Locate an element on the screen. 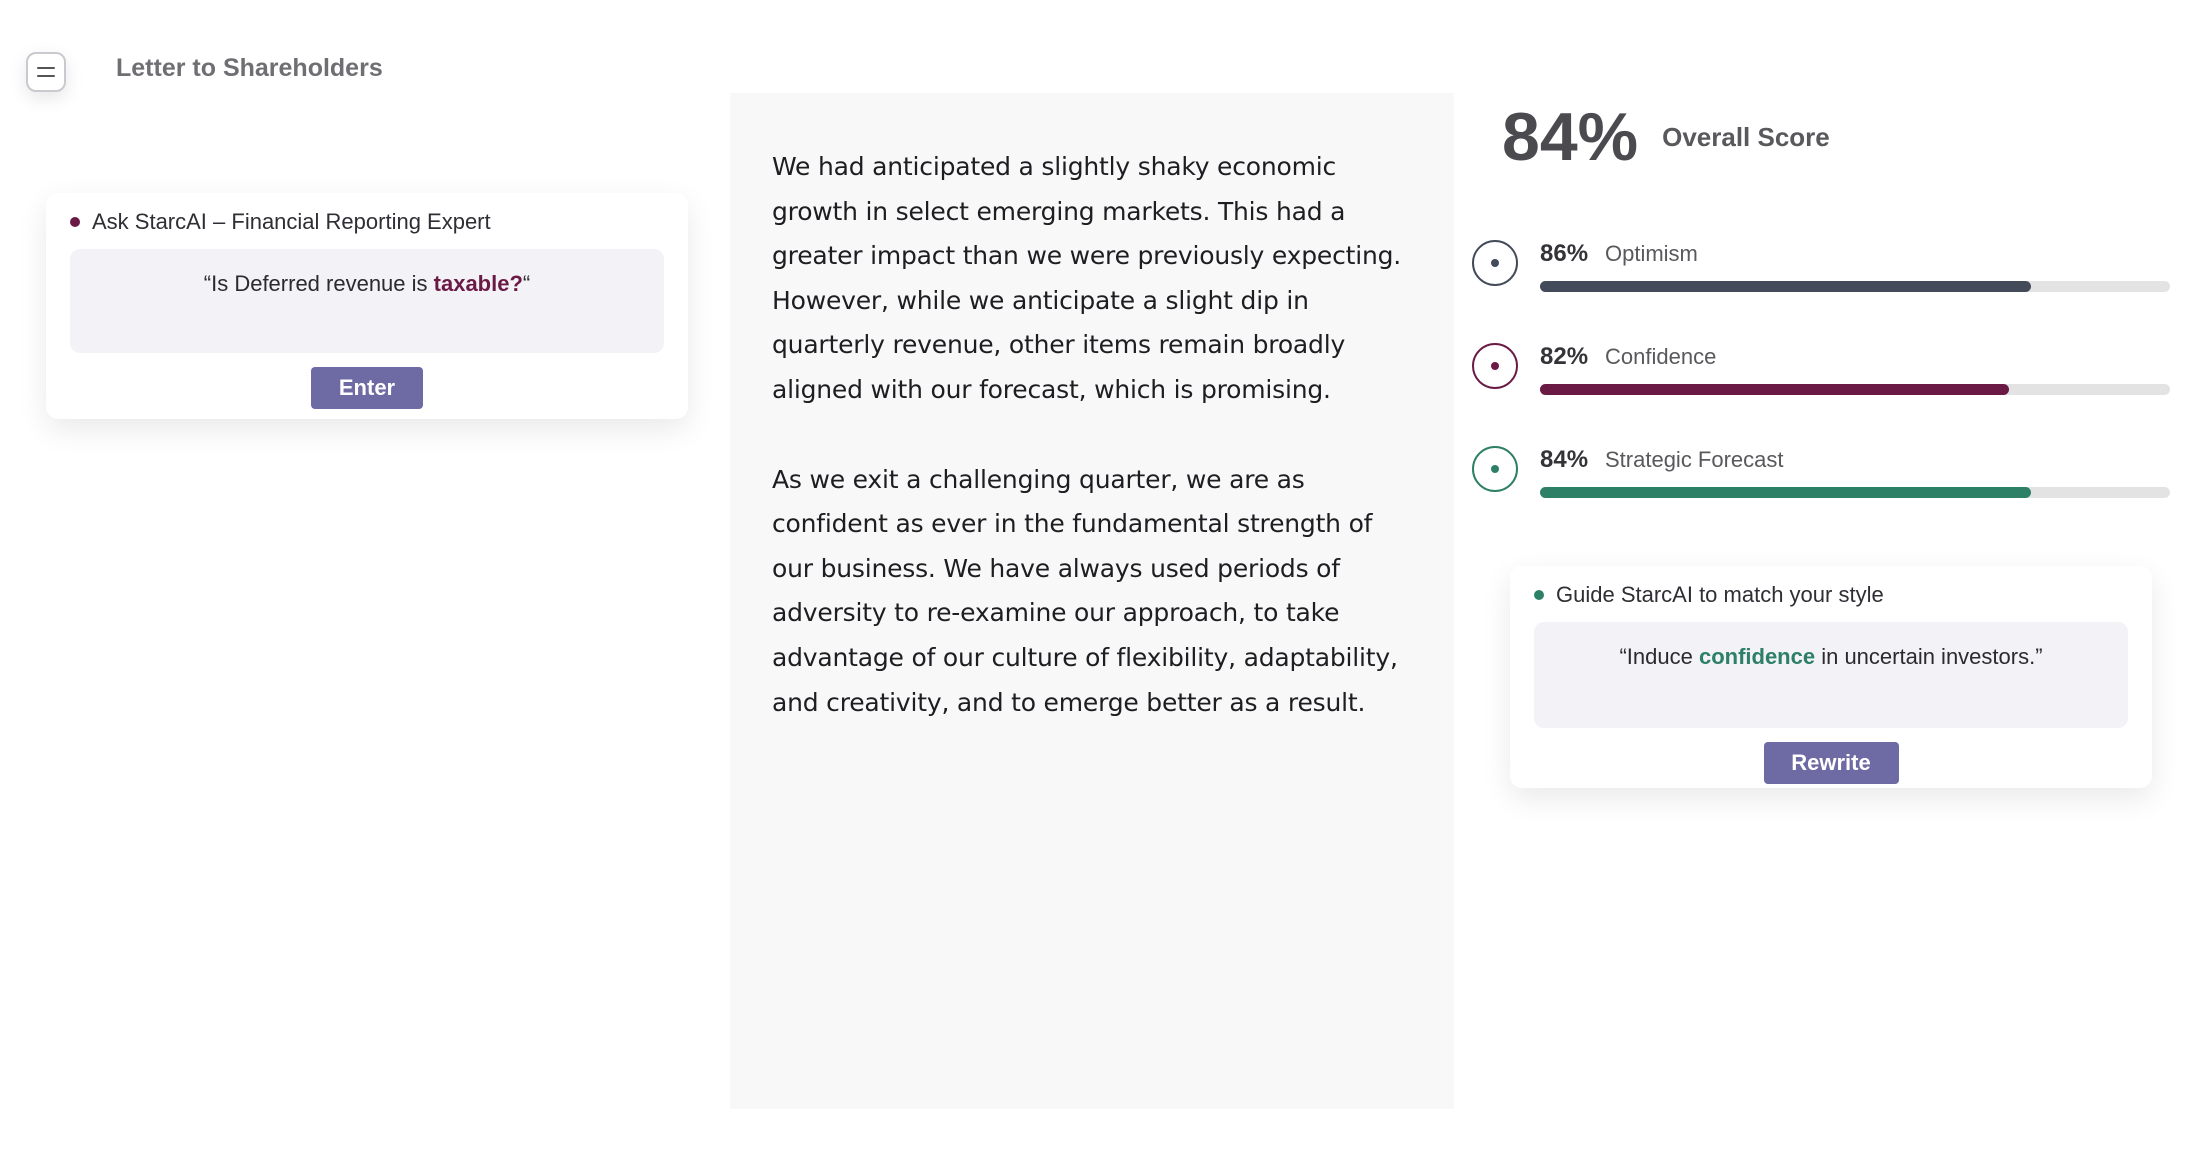 The height and width of the screenshot is (1158, 2206). guide-prompt-prefix: “Induce is located at coordinates (1659, 656).